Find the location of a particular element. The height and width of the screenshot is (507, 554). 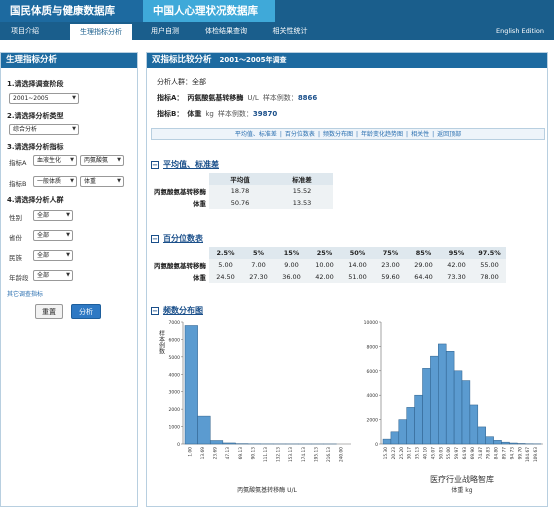

brand-physique-database: 国民体质与健康数据库 is located at coordinates (71, 11).